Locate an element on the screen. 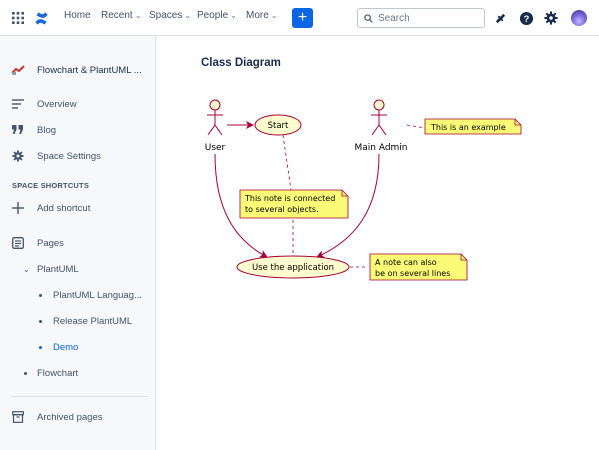 This screenshot has width=599, height=450. nav-recent: Recent ⌄ is located at coordinates (121, 15).